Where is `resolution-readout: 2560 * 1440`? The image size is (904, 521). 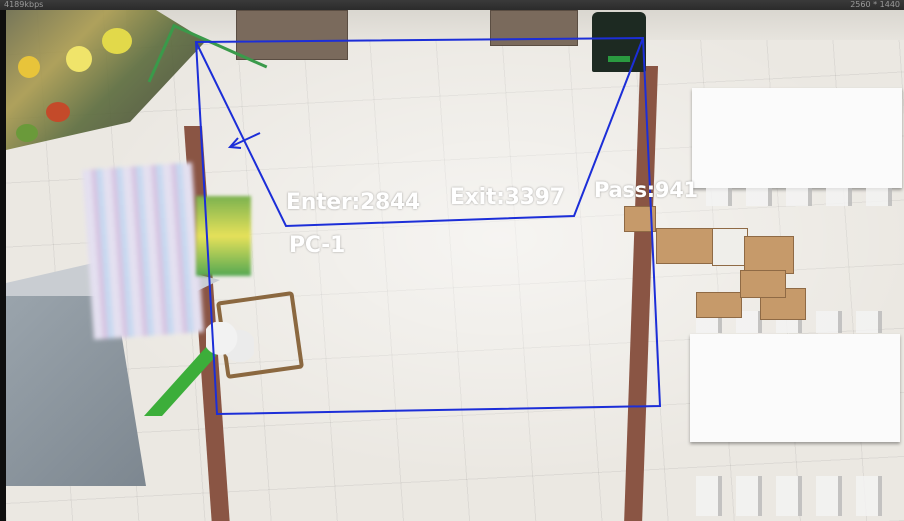 resolution-readout: 2560 * 1440 is located at coordinates (875, 4).